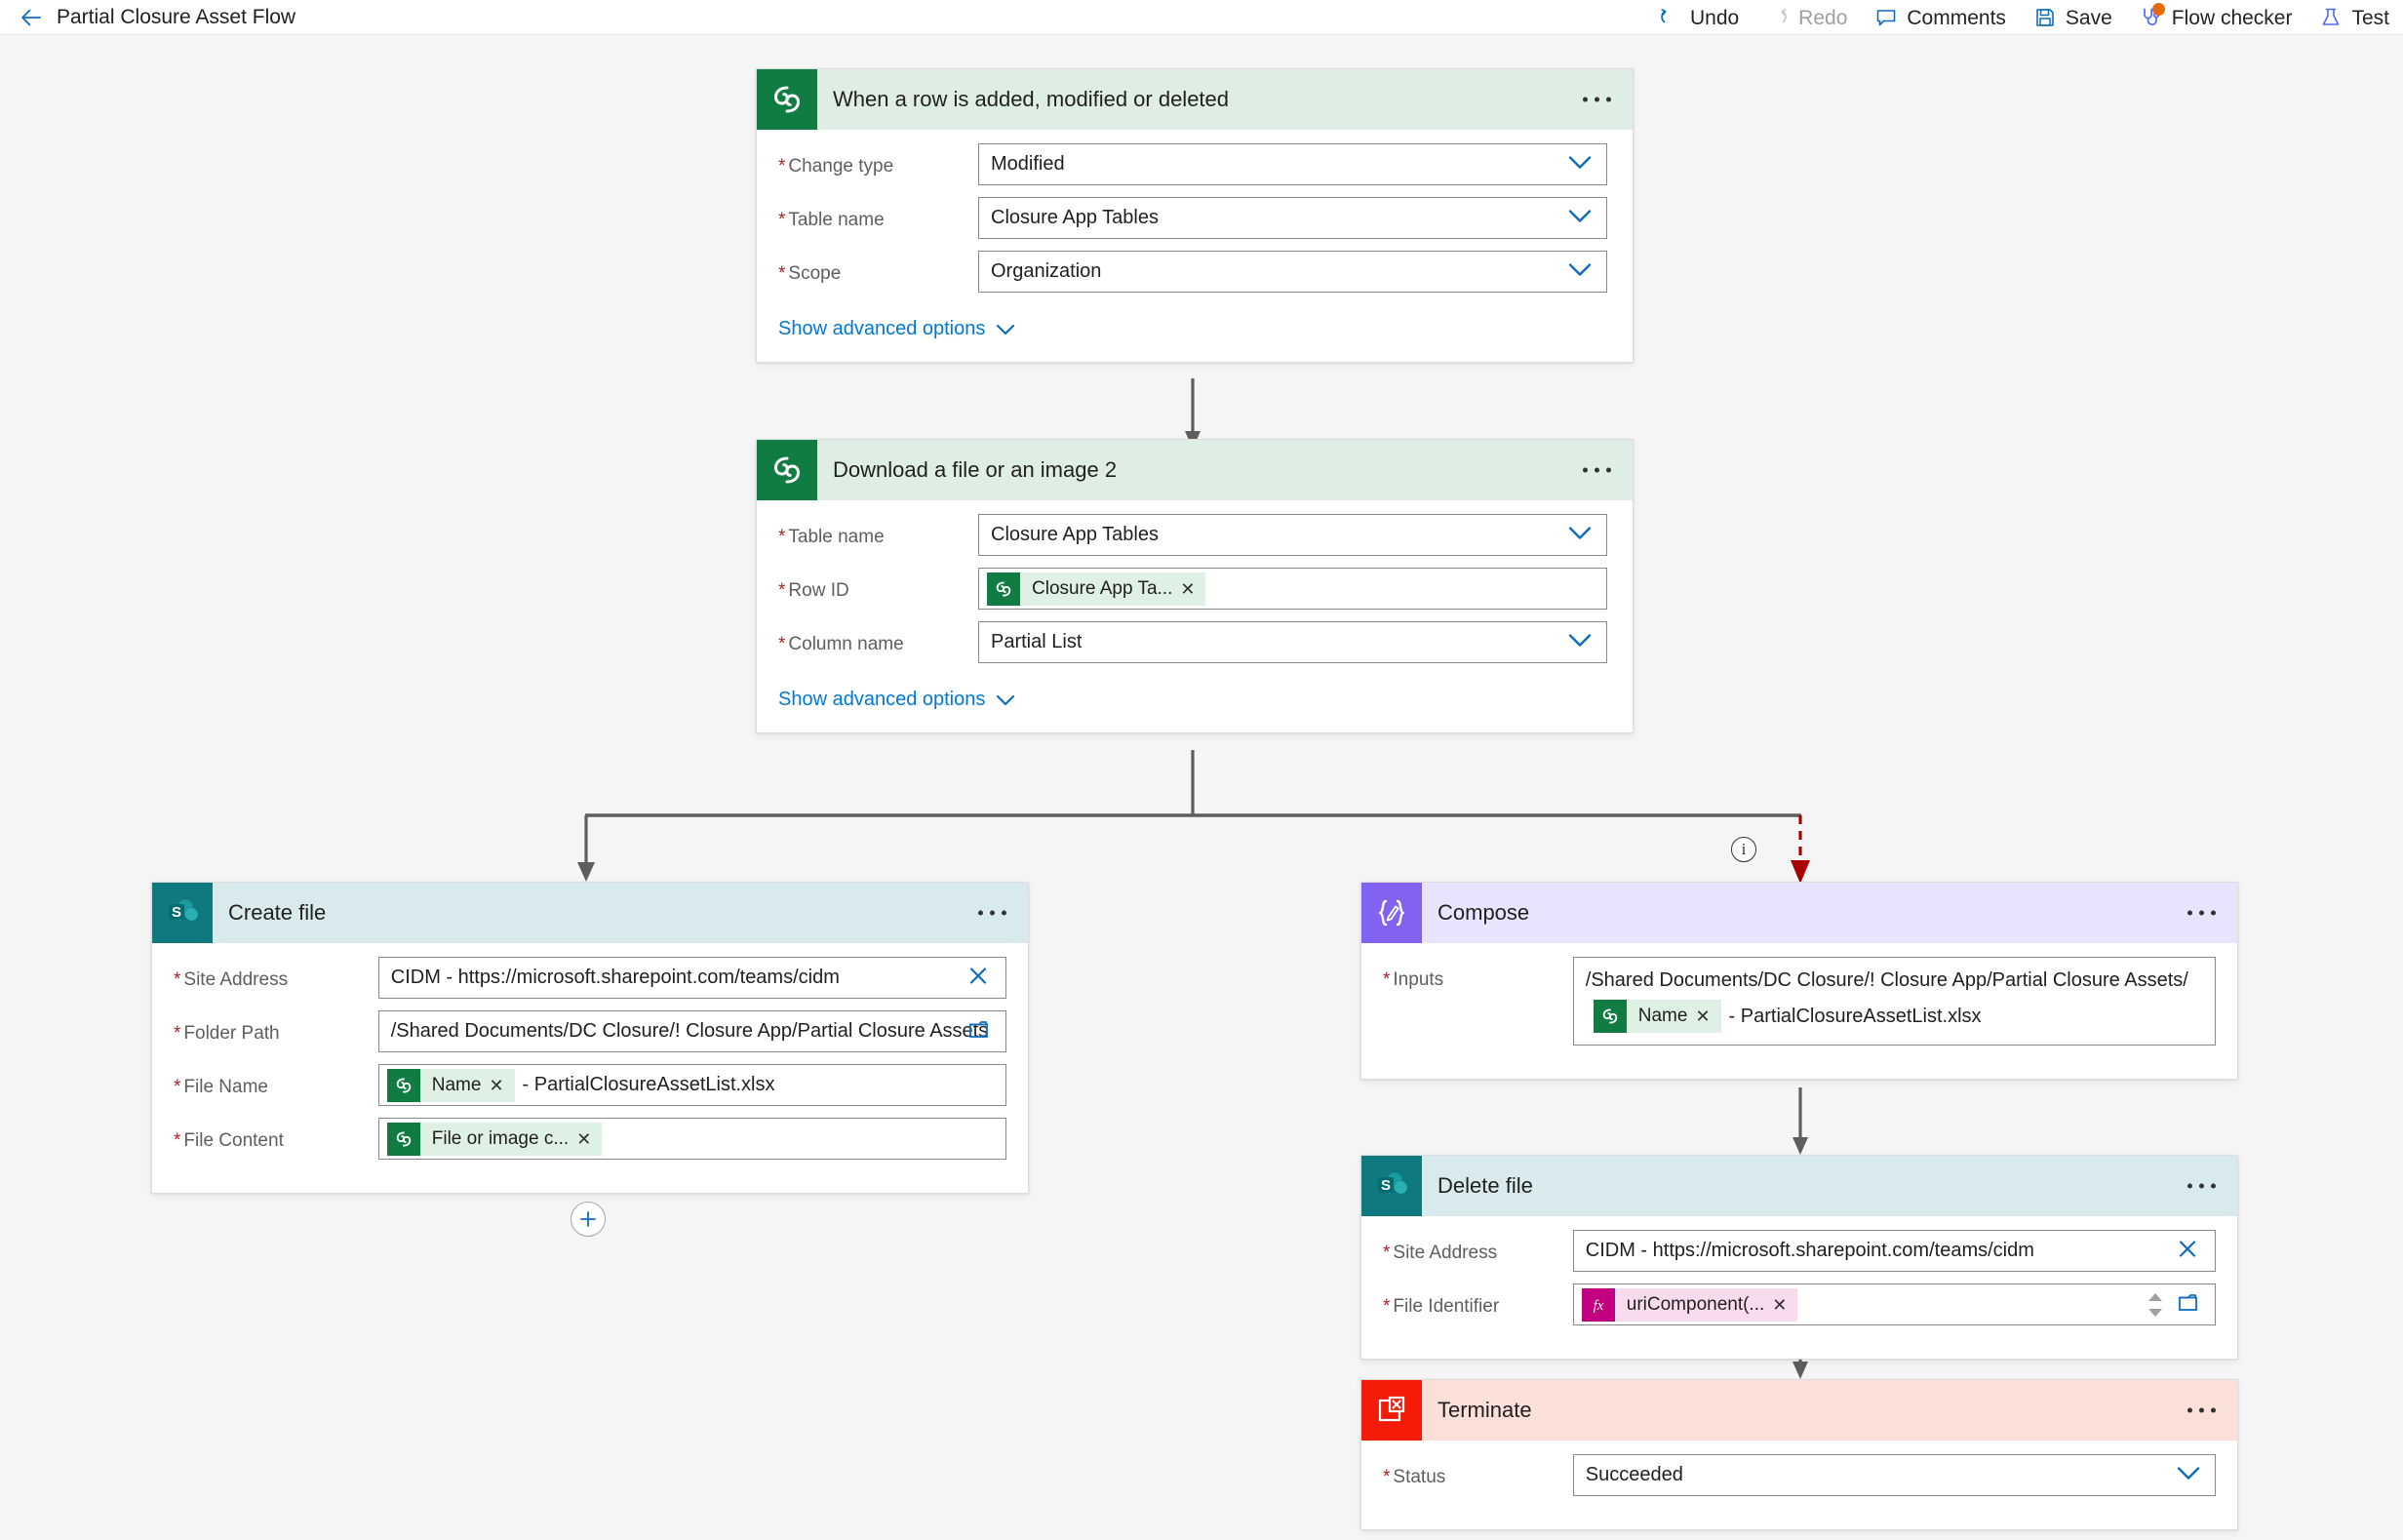 Image resolution: width=2403 pixels, height=1540 pixels. Describe the element at coordinates (1634, 1475) in the screenshot. I see `field-value: Succeeded` at that location.